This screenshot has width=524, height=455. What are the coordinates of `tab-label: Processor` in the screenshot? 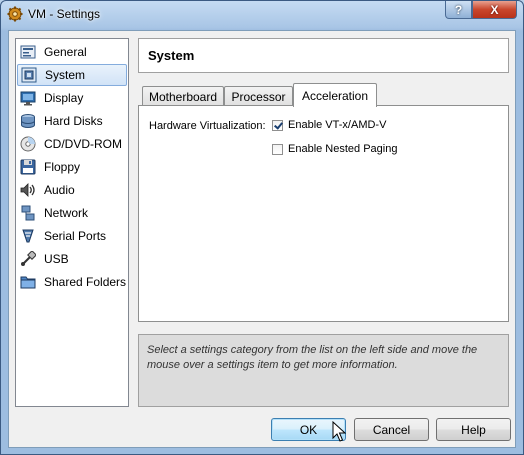 It's located at (258, 96).